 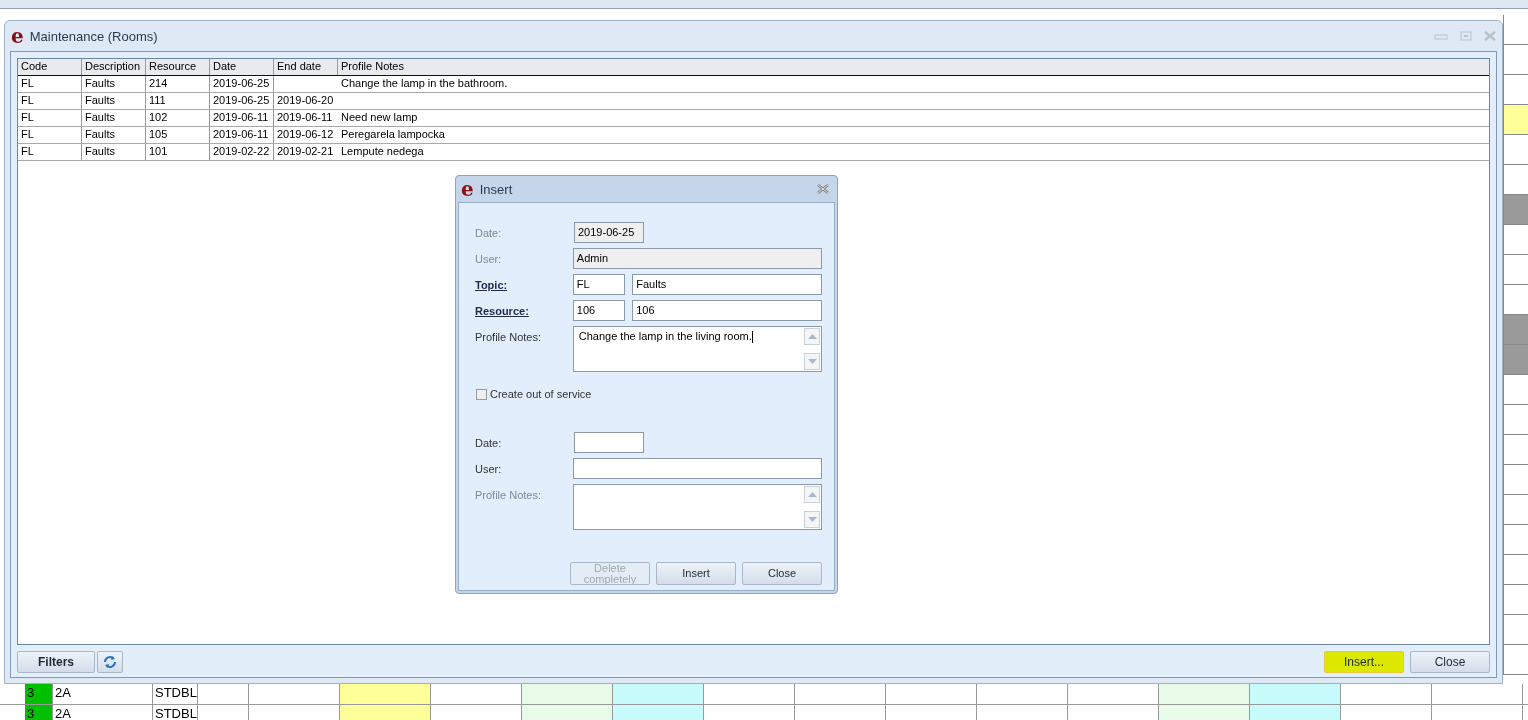 What do you see at coordinates (178, 152) in the screenshot?
I see `table-cell: 101` at bounding box center [178, 152].